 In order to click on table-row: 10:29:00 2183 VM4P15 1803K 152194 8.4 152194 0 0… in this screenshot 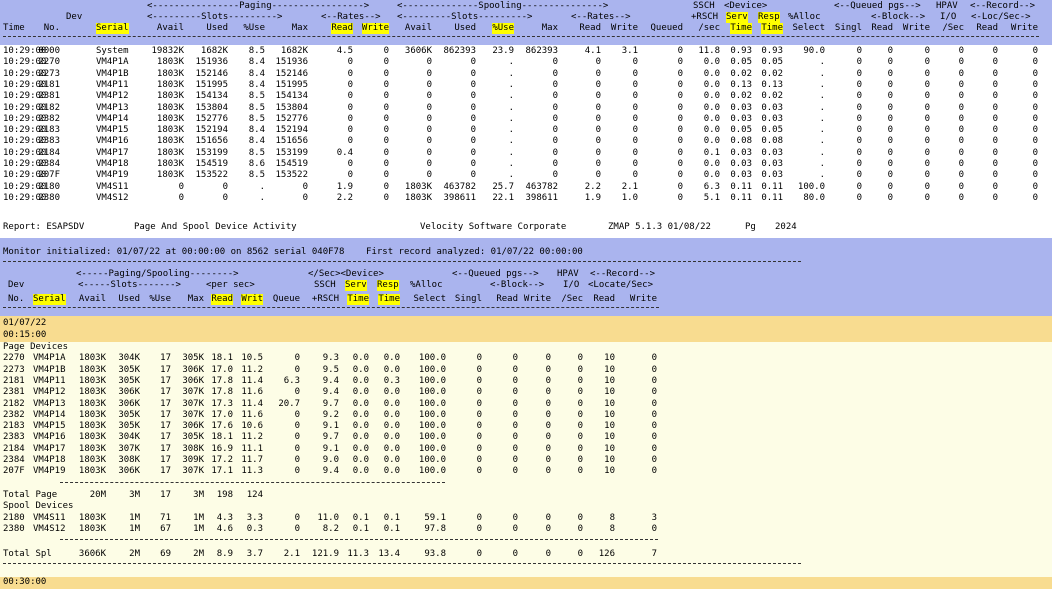, I will do `click(526, 130)`.